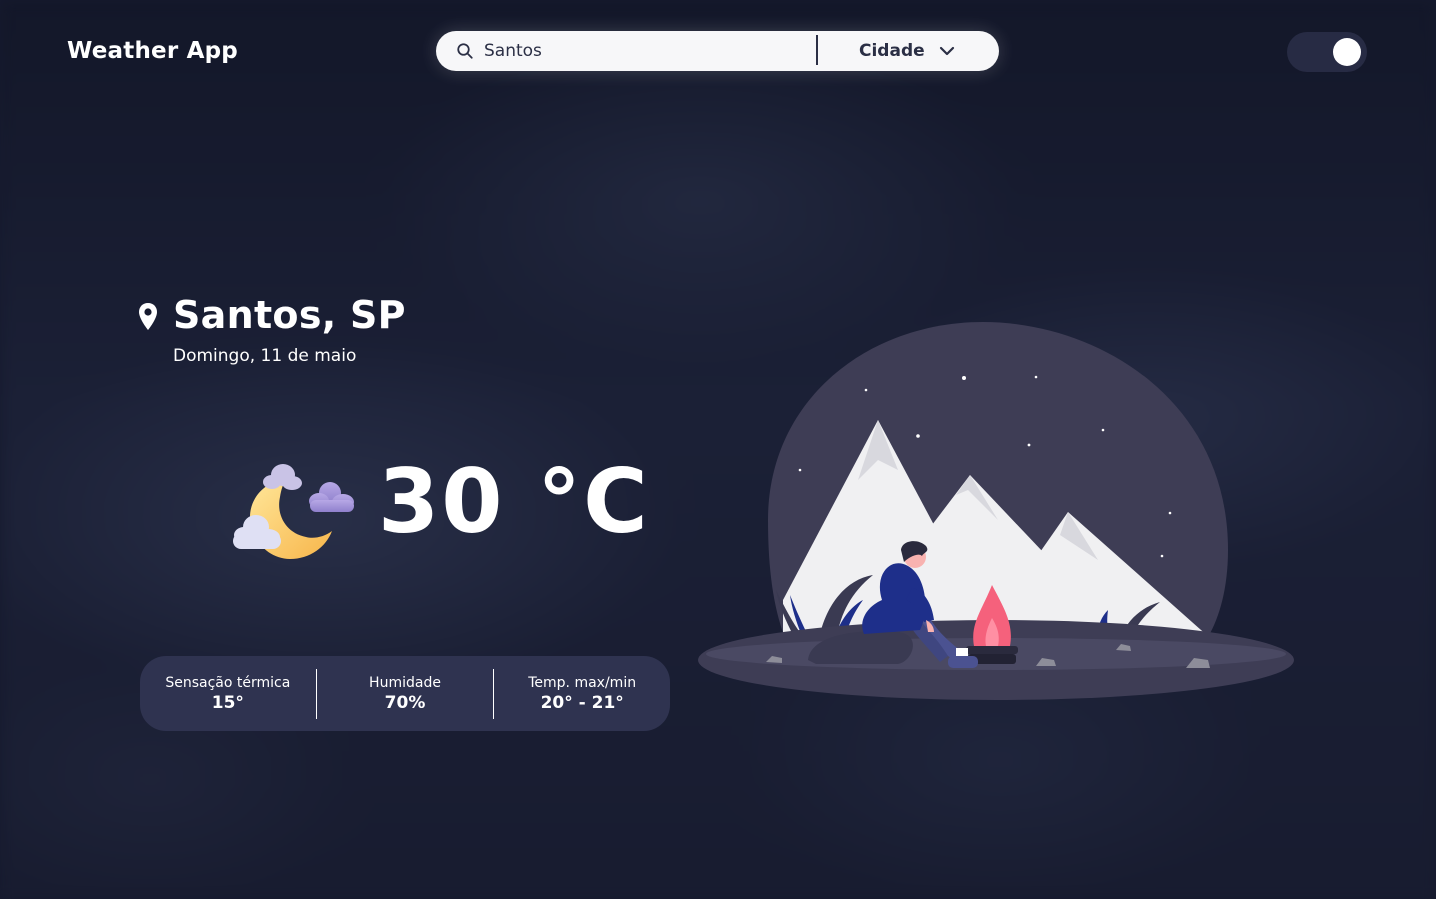 Image resolution: width=1436 pixels, height=899 pixels. I want to click on search-bar: Cidade, so click(717, 51).